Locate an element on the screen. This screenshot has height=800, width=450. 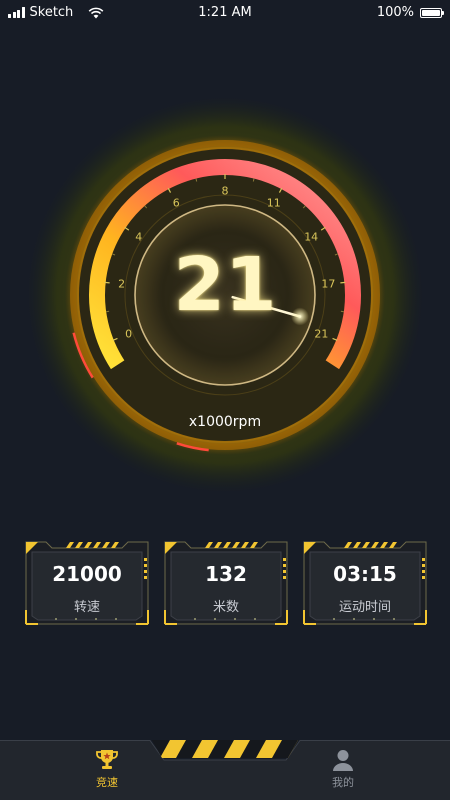
status-bar: Sketch 1:21 AM 100% is located at coordinates (225, 13).